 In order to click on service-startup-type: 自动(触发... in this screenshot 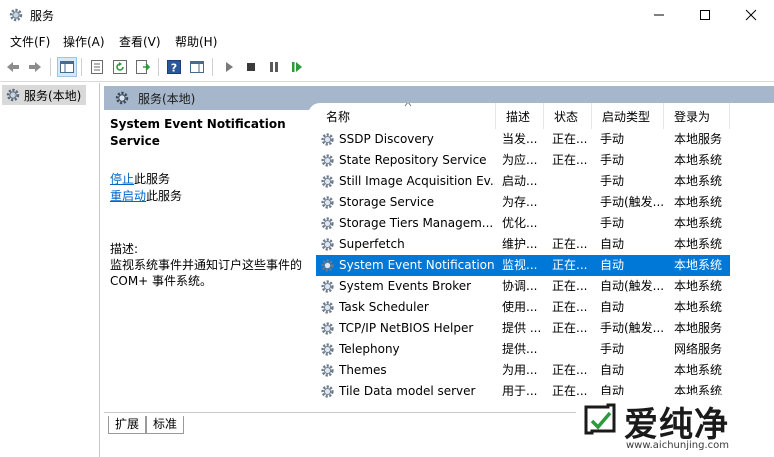, I will do `click(632, 286)`.